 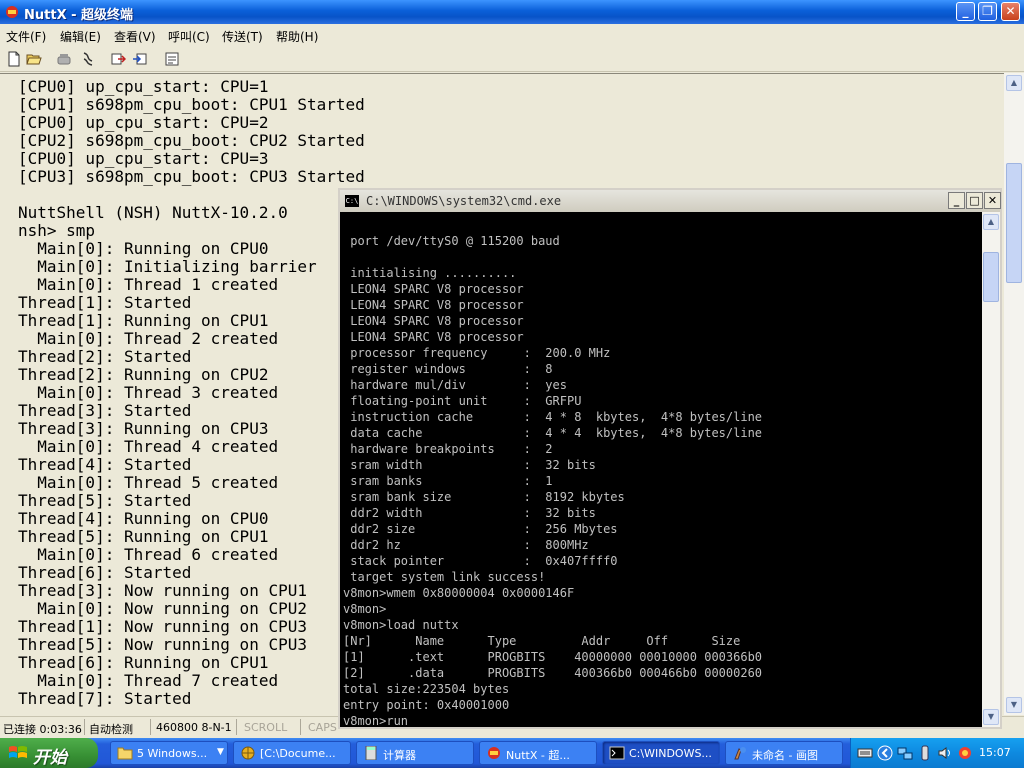 What do you see at coordinates (140, 59) in the screenshot?
I see `receive-icon` at bounding box center [140, 59].